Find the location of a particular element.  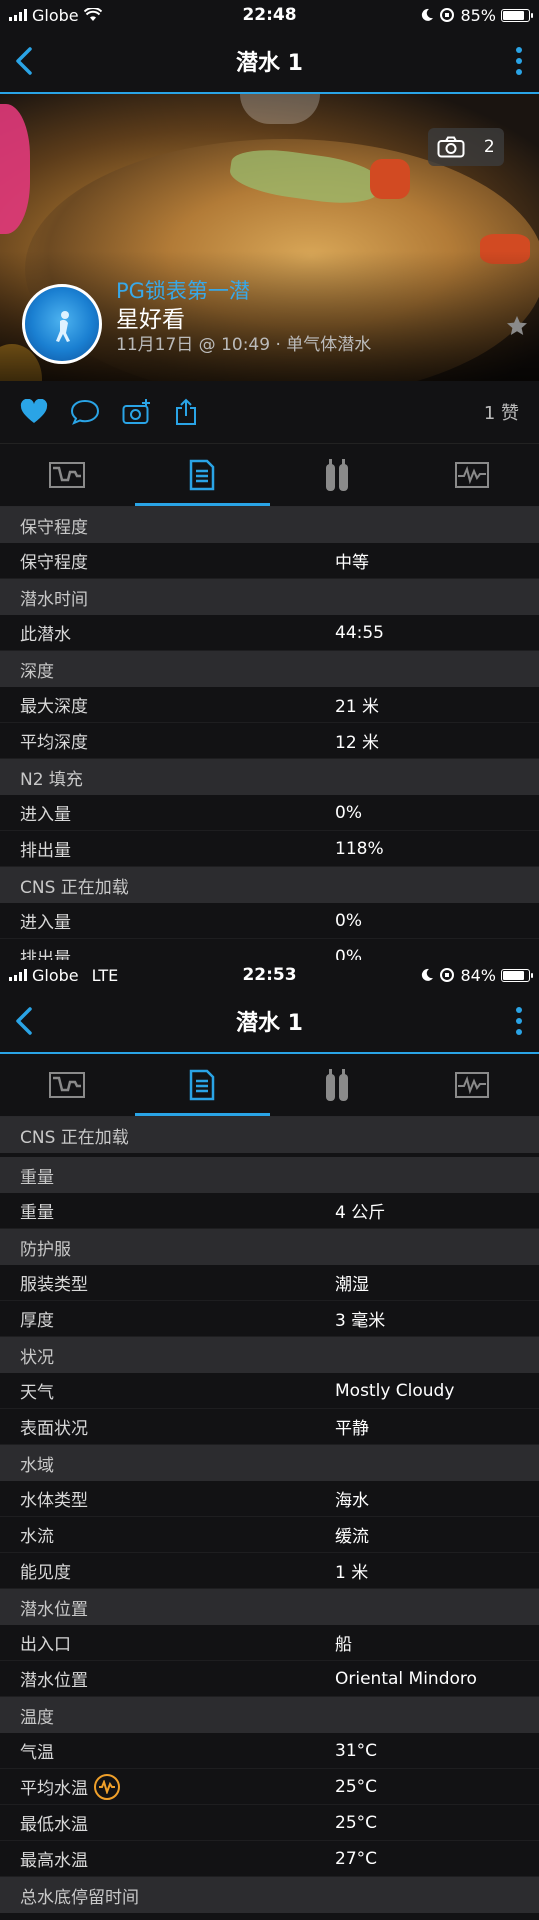

diver-icon is located at coordinates (63, 326).